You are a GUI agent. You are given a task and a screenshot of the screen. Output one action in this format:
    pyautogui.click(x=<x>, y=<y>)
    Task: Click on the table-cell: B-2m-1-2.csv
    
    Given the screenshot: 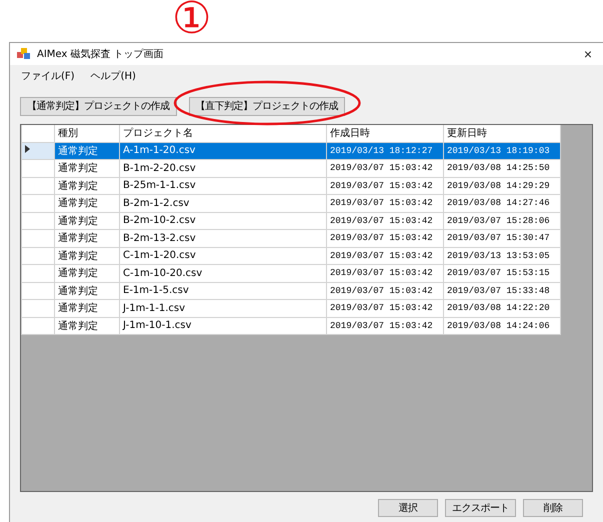 What is the action you would take?
    pyautogui.click(x=223, y=203)
    